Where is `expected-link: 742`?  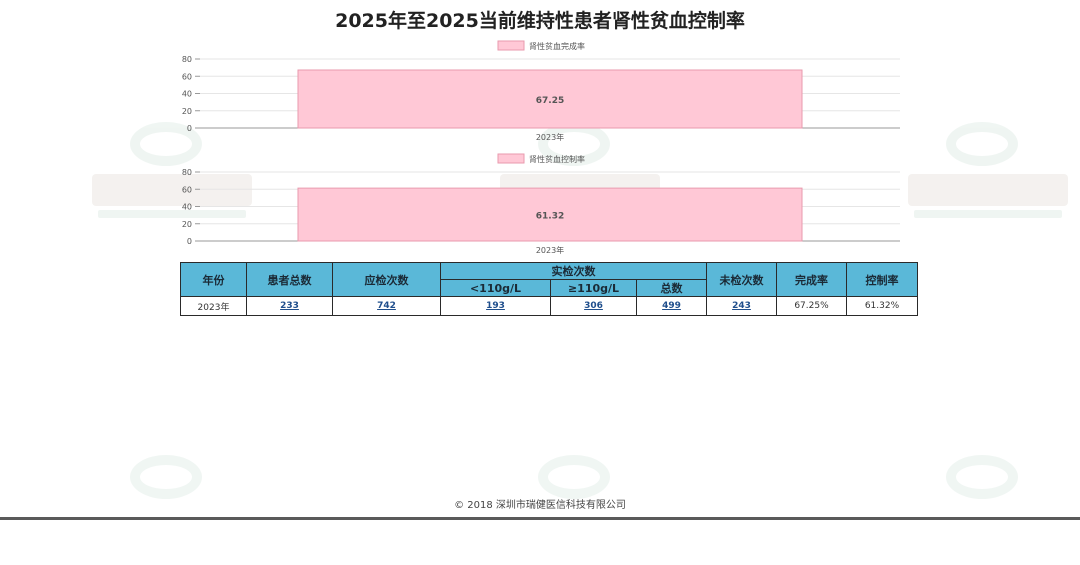 expected-link: 742 is located at coordinates (386, 306).